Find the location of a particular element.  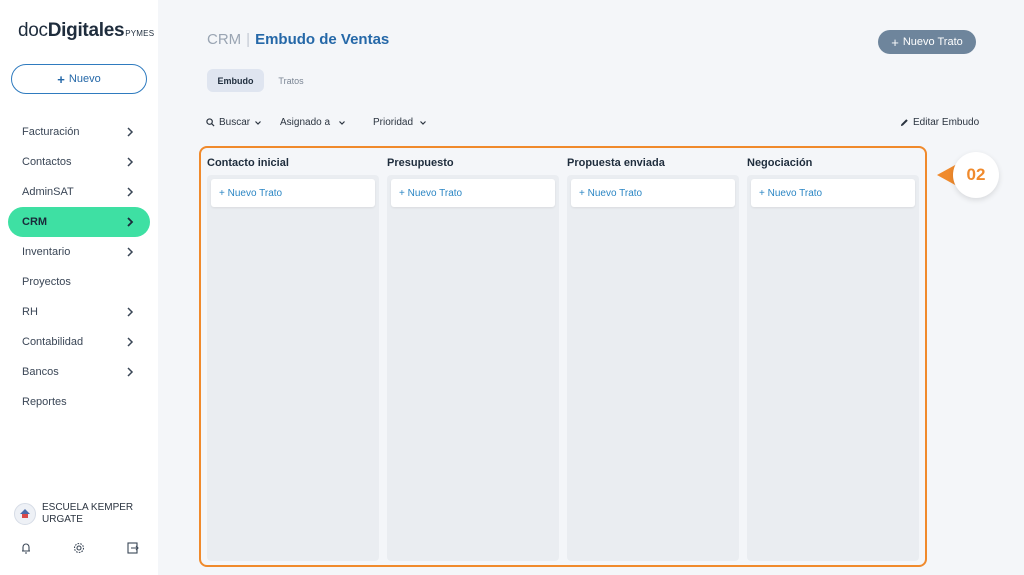

school-logo-icon is located at coordinates (25, 513).